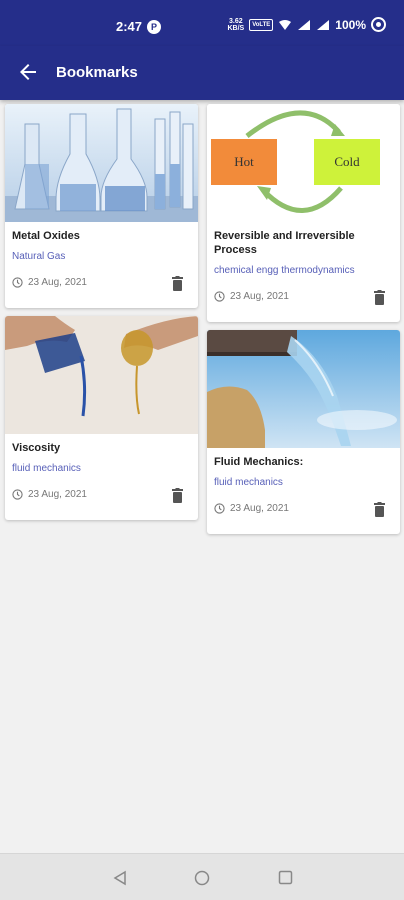  I want to click on app-bar: Bookmarks, so click(202, 73).